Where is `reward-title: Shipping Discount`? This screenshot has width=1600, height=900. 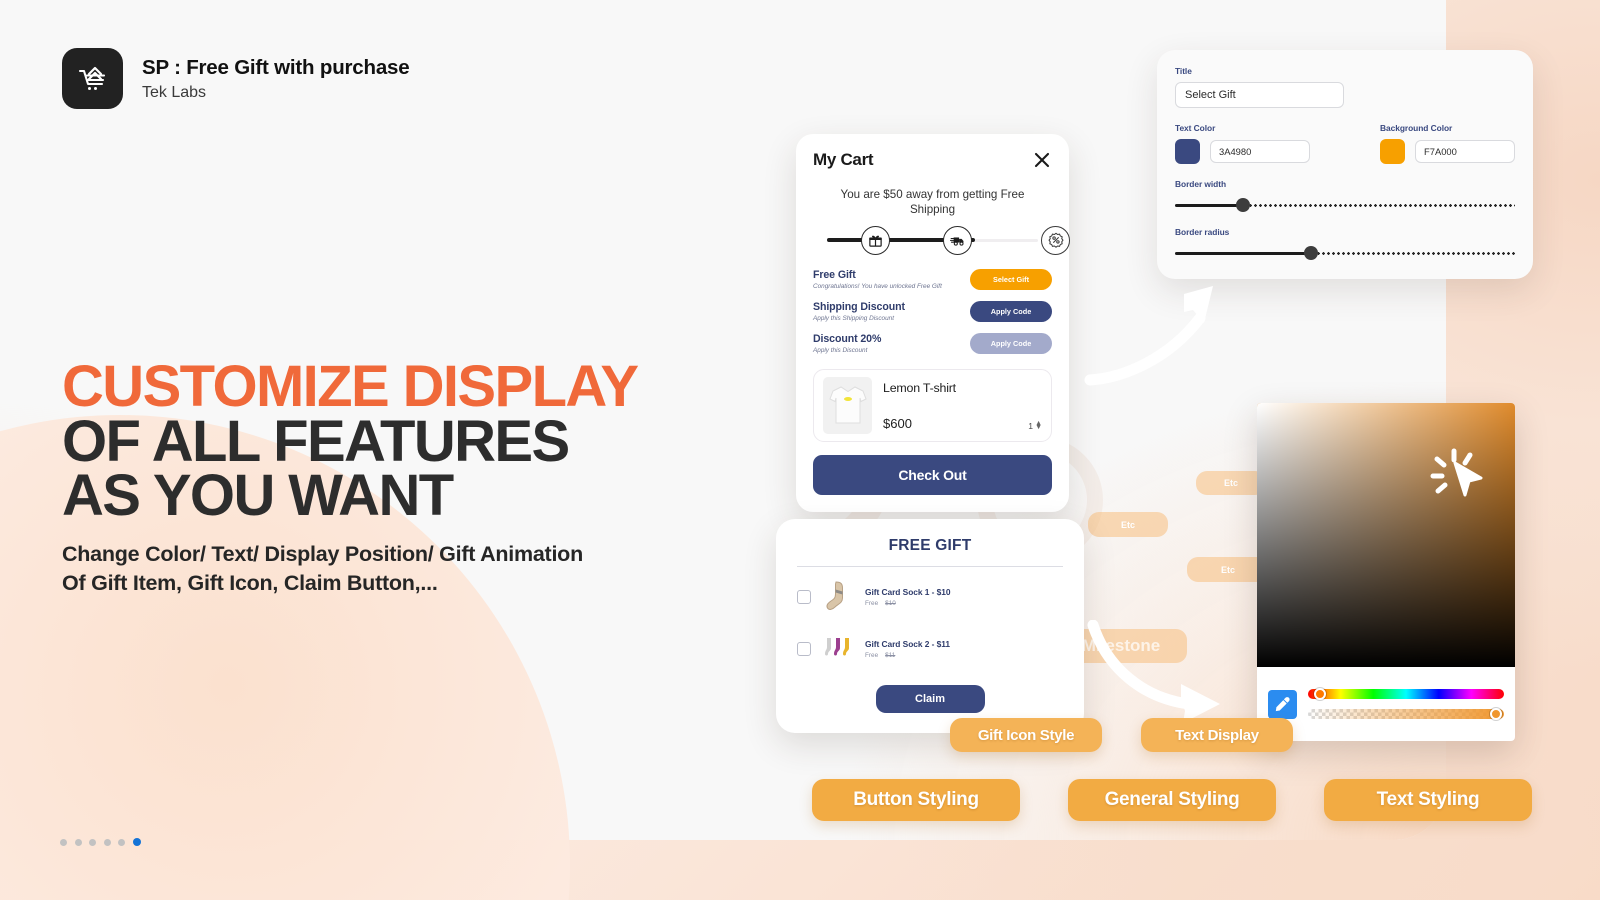
reward-title: Shipping Discount is located at coordinates (859, 306).